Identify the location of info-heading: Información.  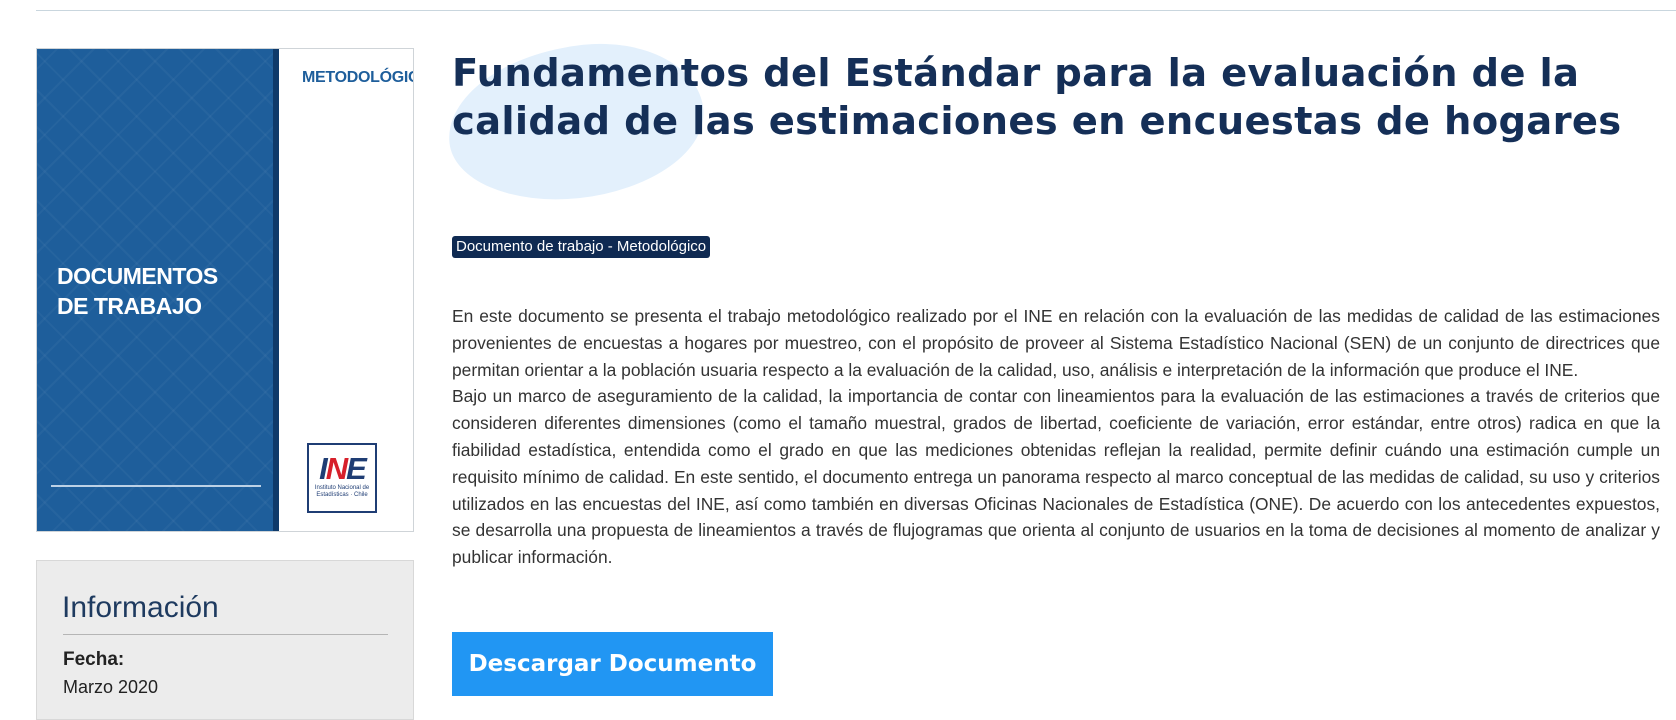
(140, 607).